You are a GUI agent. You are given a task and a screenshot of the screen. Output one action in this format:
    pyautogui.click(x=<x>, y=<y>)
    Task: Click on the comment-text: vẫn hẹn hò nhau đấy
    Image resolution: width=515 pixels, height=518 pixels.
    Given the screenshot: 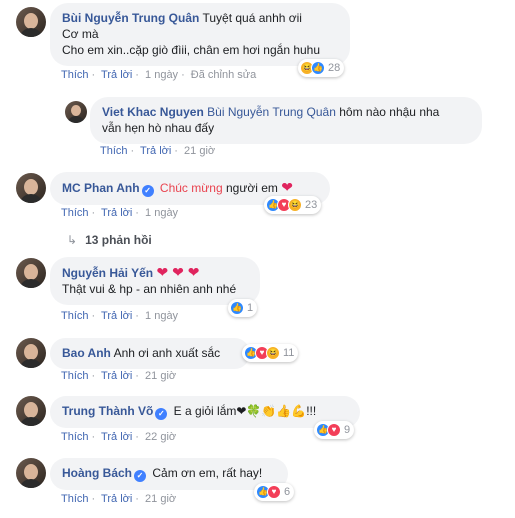 What is the action you would take?
    pyautogui.click(x=158, y=128)
    